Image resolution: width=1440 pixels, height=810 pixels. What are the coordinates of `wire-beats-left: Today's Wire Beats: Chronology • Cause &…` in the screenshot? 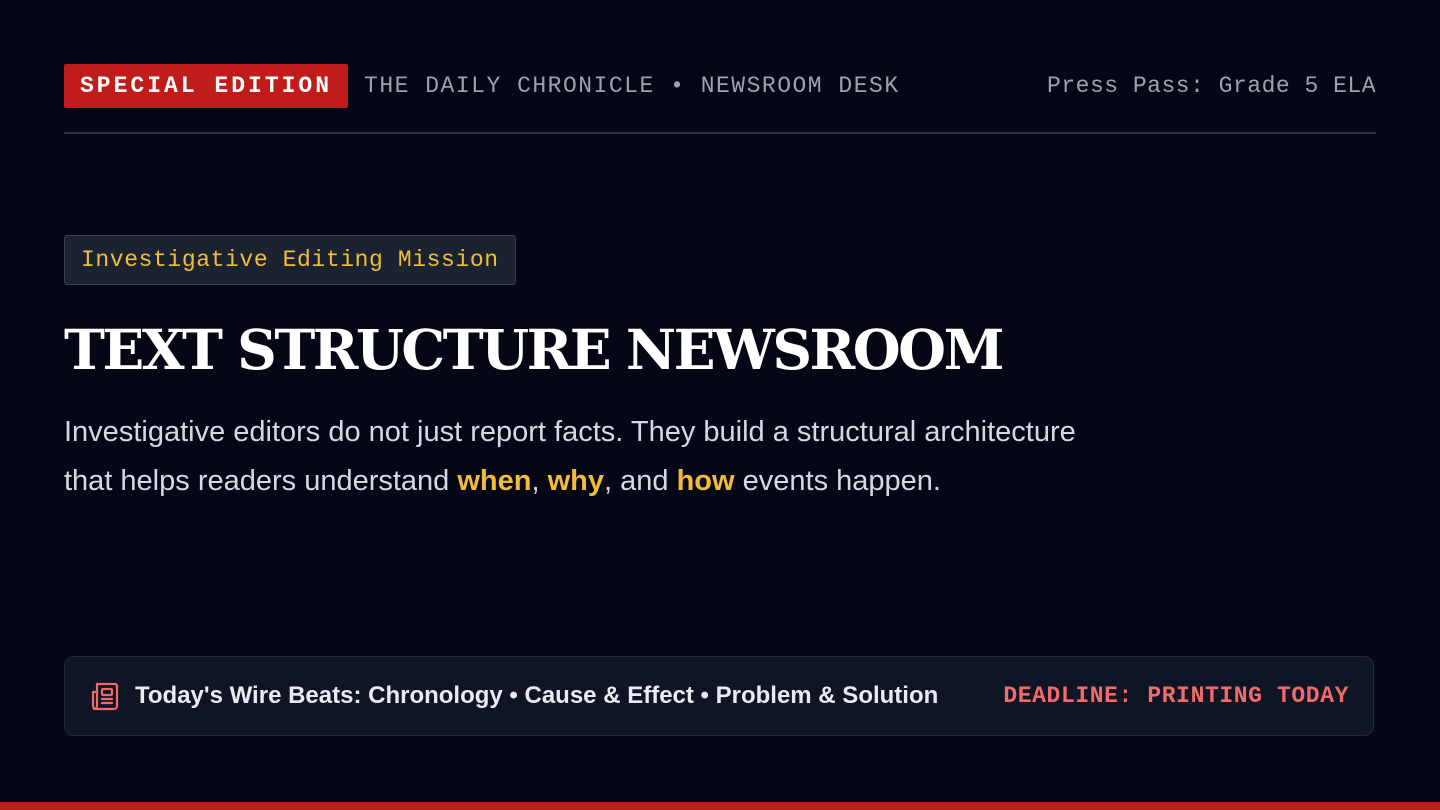 It's located at (513, 696).